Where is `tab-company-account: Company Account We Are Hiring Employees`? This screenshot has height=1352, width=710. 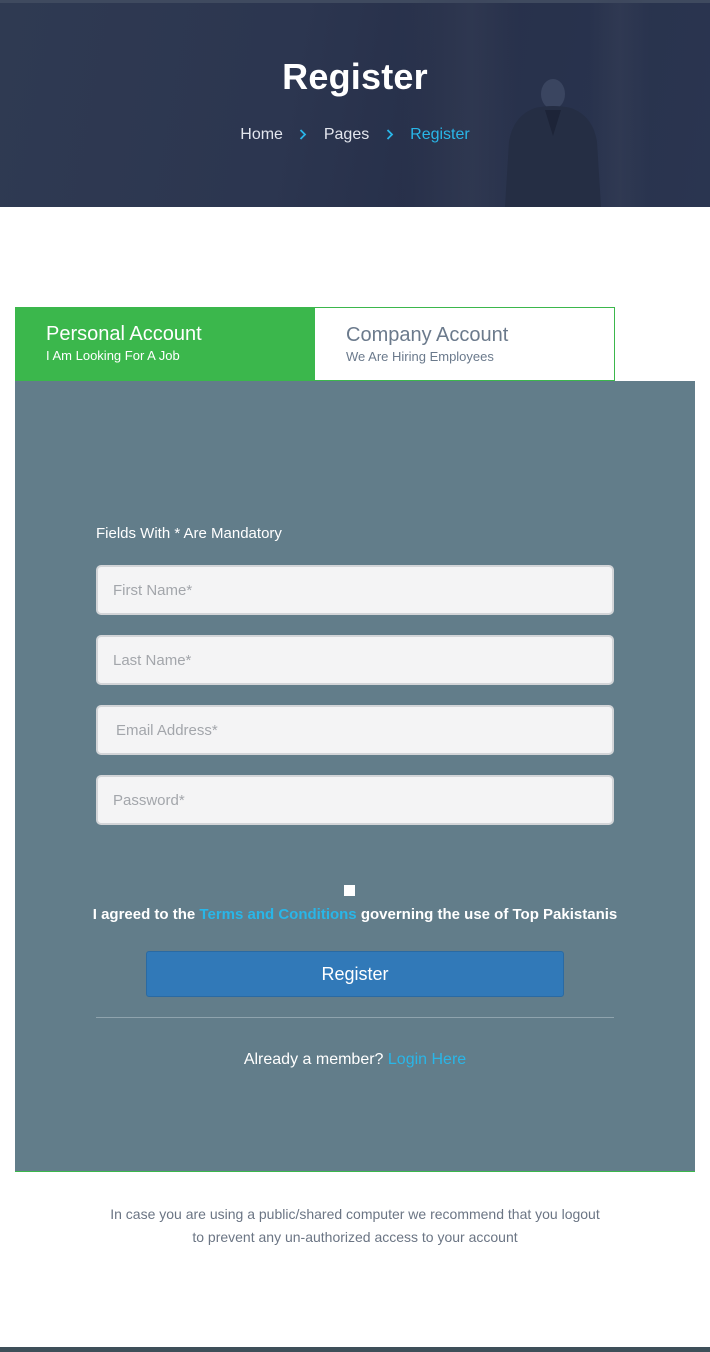 tab-company-account: Company Account We Are Hiring Employees is located at coordinates (465, 344).